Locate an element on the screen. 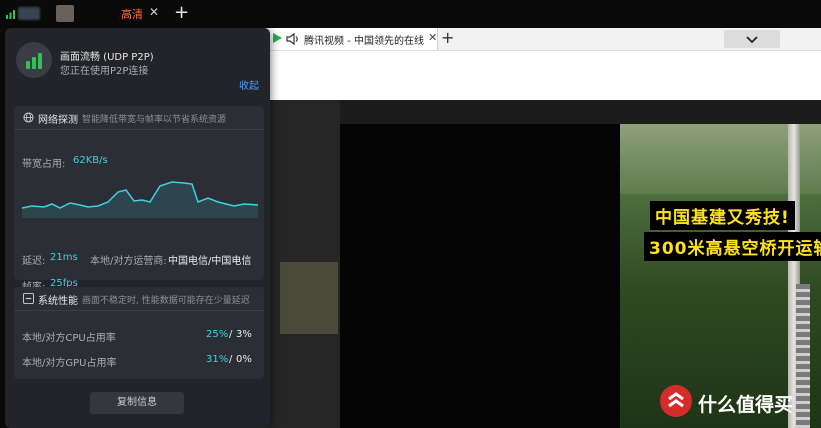 This screenshot has height=428, width=821. add-session-icon: + is located at coordinates (181, 12).